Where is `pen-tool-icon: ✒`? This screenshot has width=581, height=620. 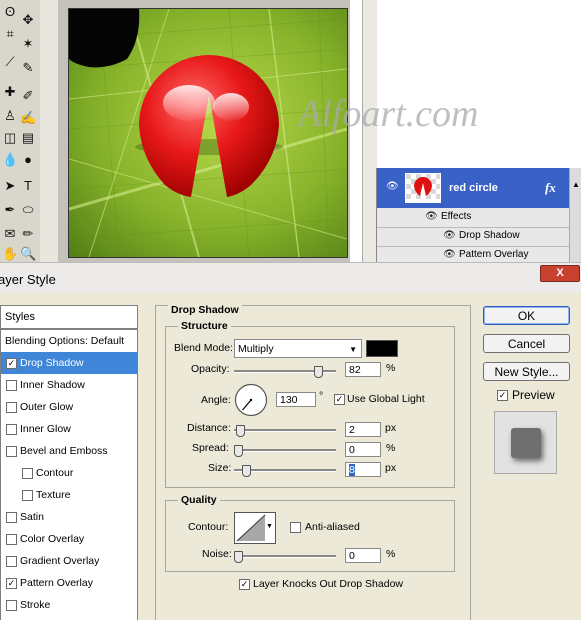 pen-tool-icon: ✒ is located at coordinates (10, 210).